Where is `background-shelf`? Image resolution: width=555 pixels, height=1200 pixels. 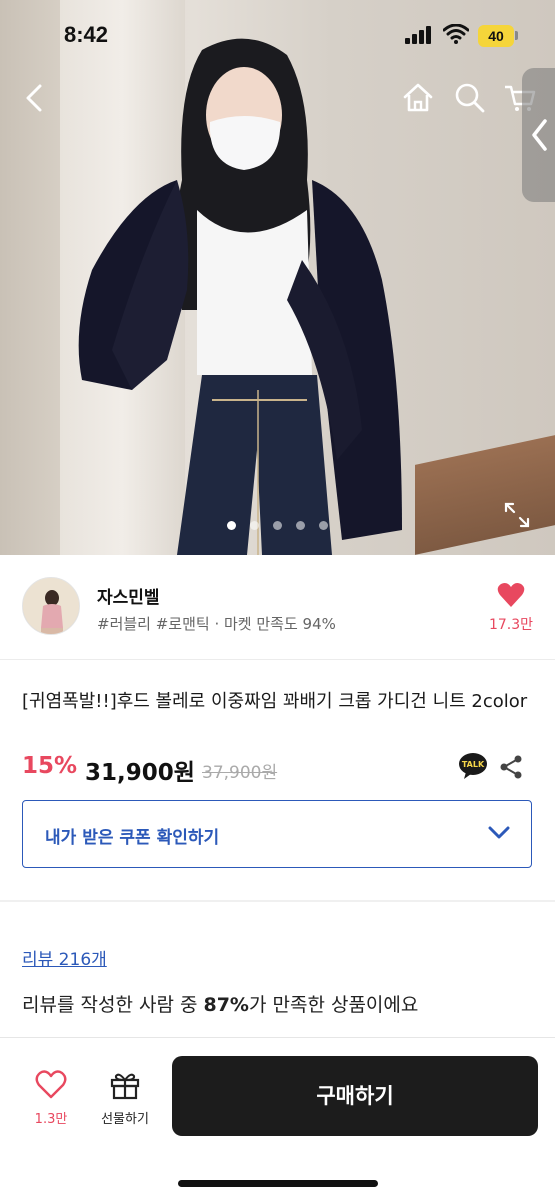
background-shelf is located at coordinates (485, 495).